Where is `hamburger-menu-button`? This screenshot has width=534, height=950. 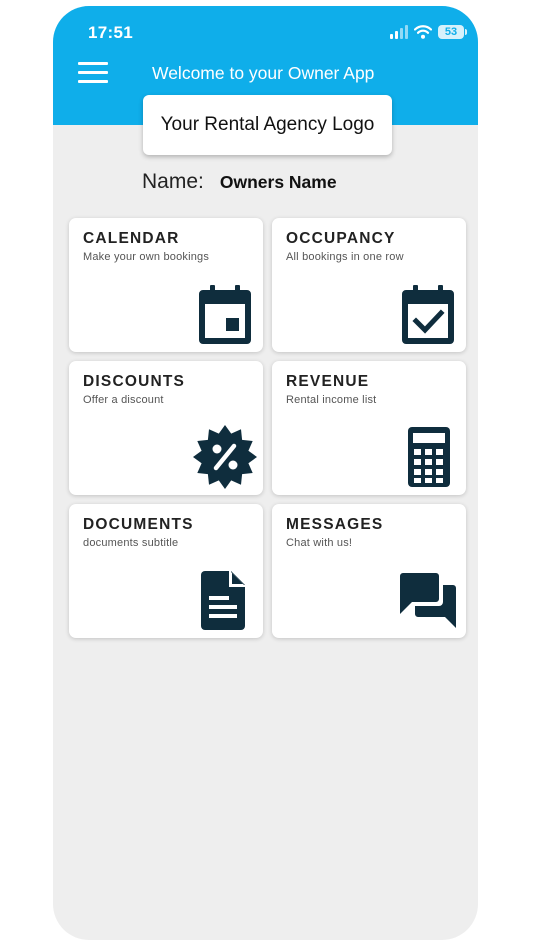 hamburger-menu-button is located at coordinates (94, 73).